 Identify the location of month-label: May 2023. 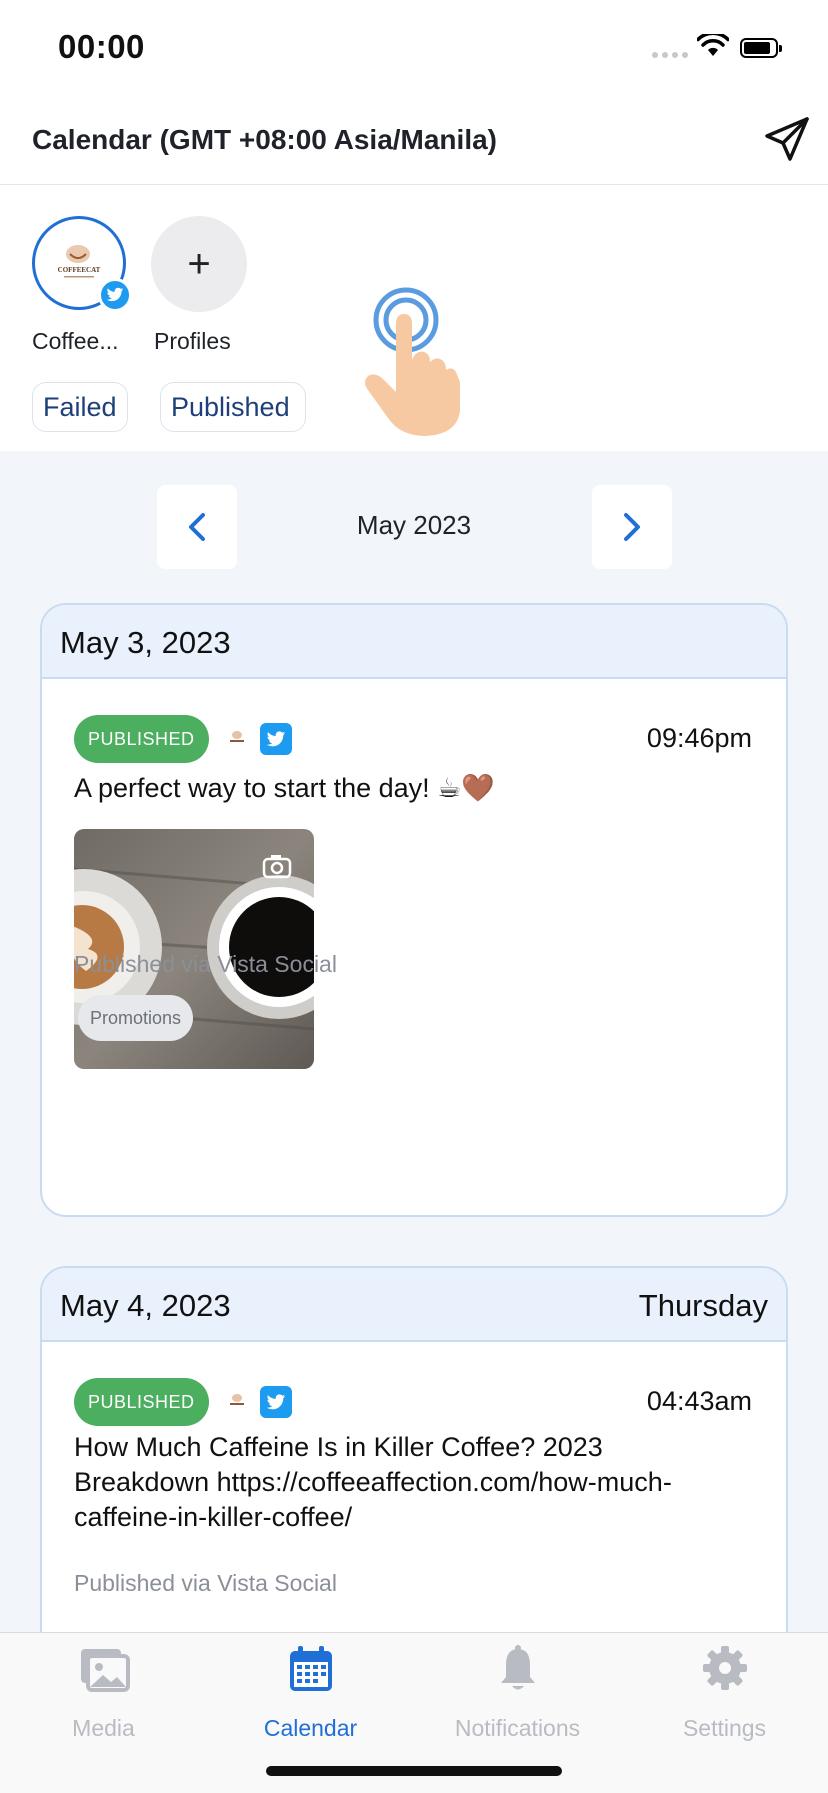
(414, 525).